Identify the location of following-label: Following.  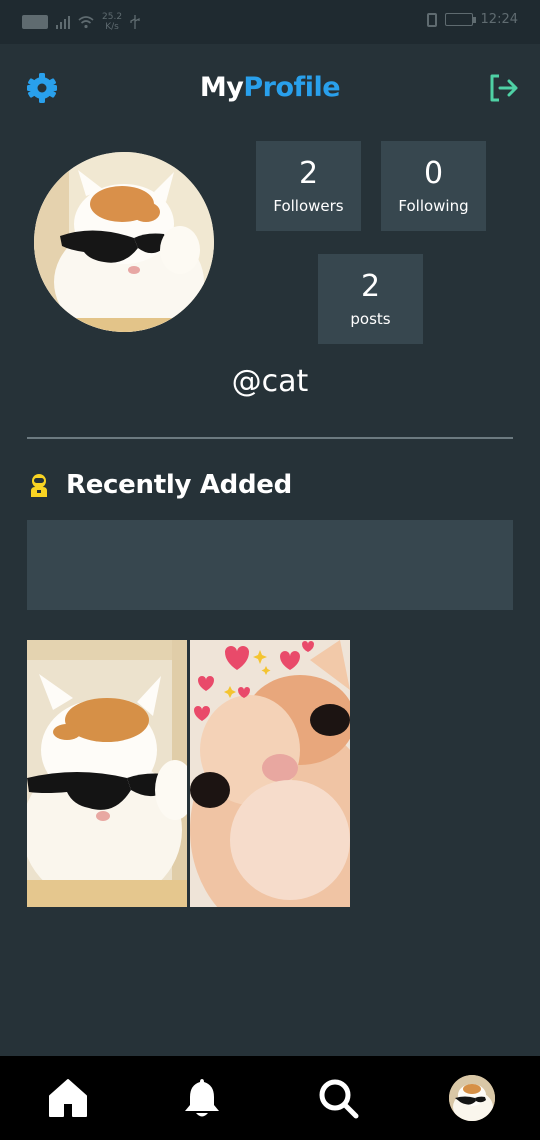
(433, 206).